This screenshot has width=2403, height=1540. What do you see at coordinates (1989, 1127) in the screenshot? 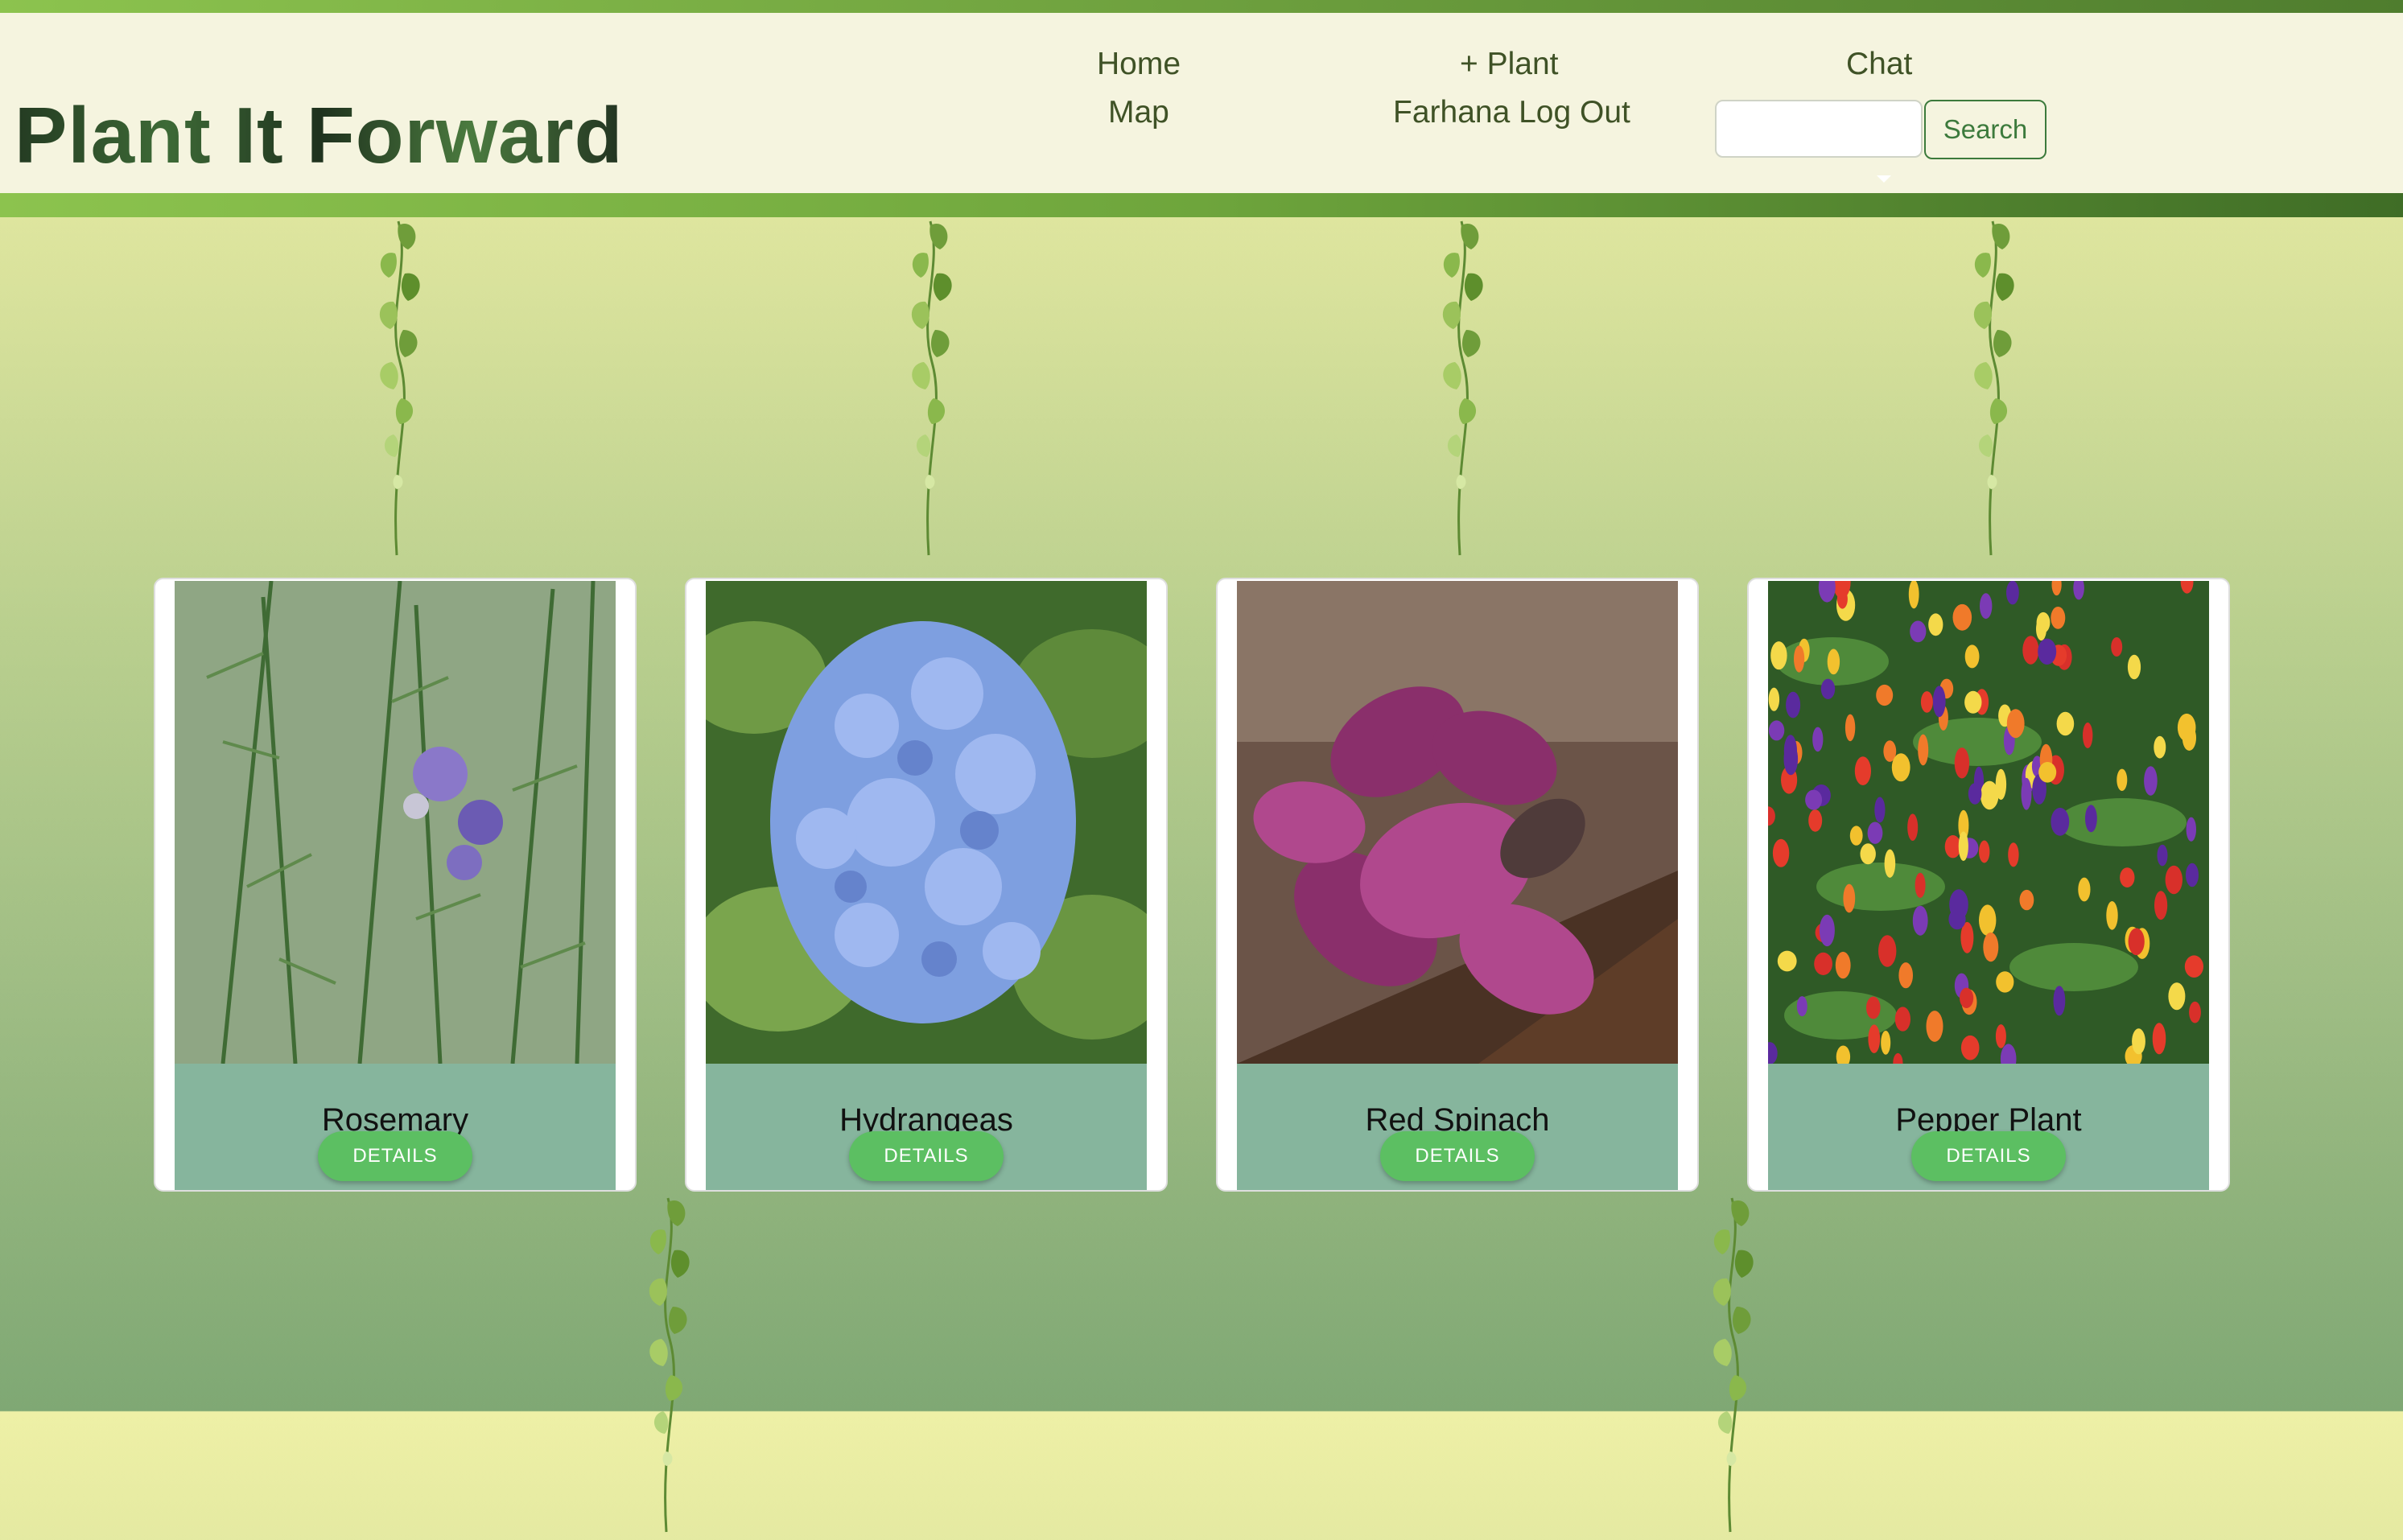
I see `card-info: Pepper Plant DETAILS` at bounding box center [1989, 1127].